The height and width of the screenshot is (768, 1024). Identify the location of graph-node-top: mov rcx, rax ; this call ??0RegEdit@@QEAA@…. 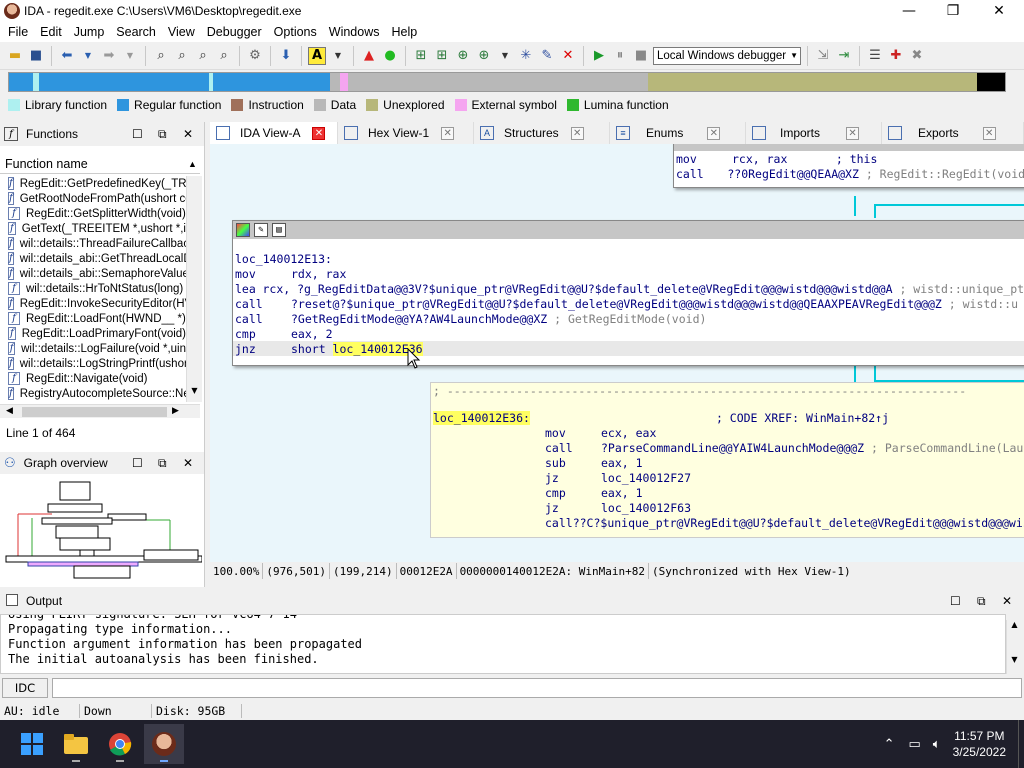
(848, 166).